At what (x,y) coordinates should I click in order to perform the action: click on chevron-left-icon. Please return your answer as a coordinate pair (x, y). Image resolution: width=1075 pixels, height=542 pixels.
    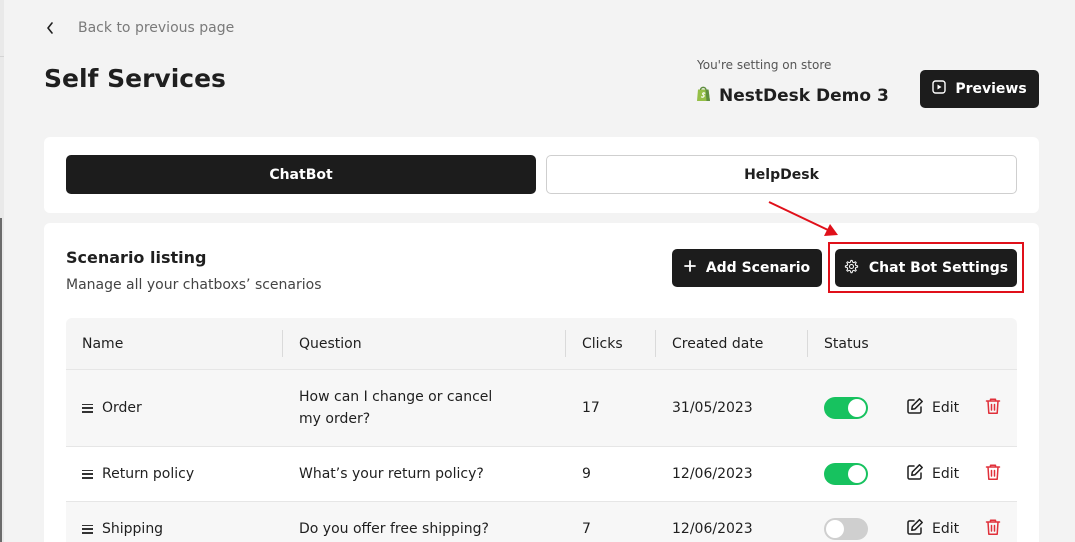
    Looking at the image, I should click on (50, 28).